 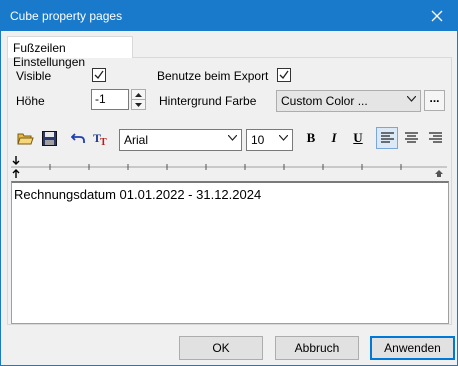 I want to click on height-label: Höhe, so click(x=30, y=101).